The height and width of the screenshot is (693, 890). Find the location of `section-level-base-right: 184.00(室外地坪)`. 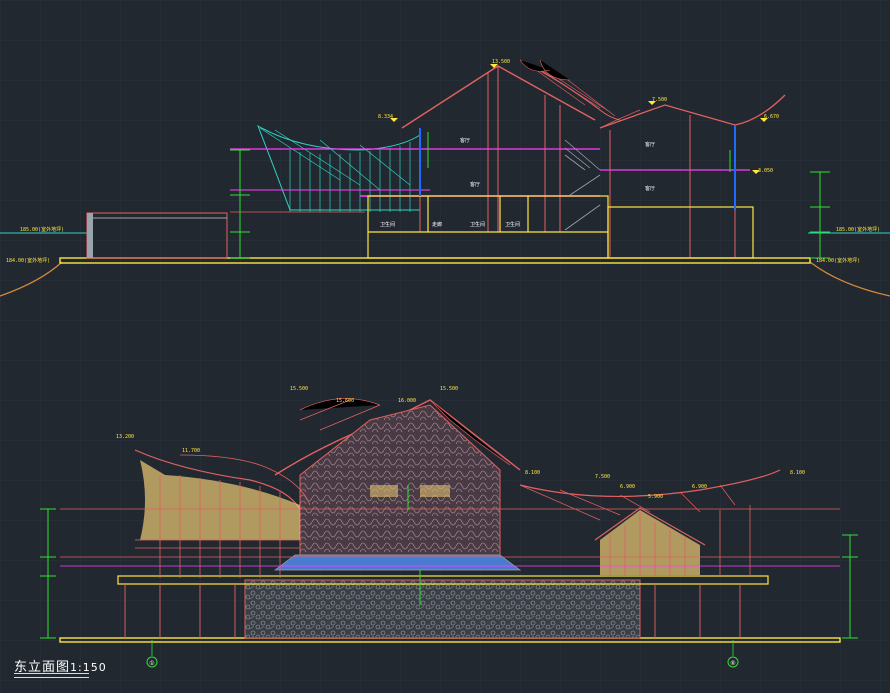

section-level-base-right: 184.00(室外地坪) is located at coordinates (838, 260).